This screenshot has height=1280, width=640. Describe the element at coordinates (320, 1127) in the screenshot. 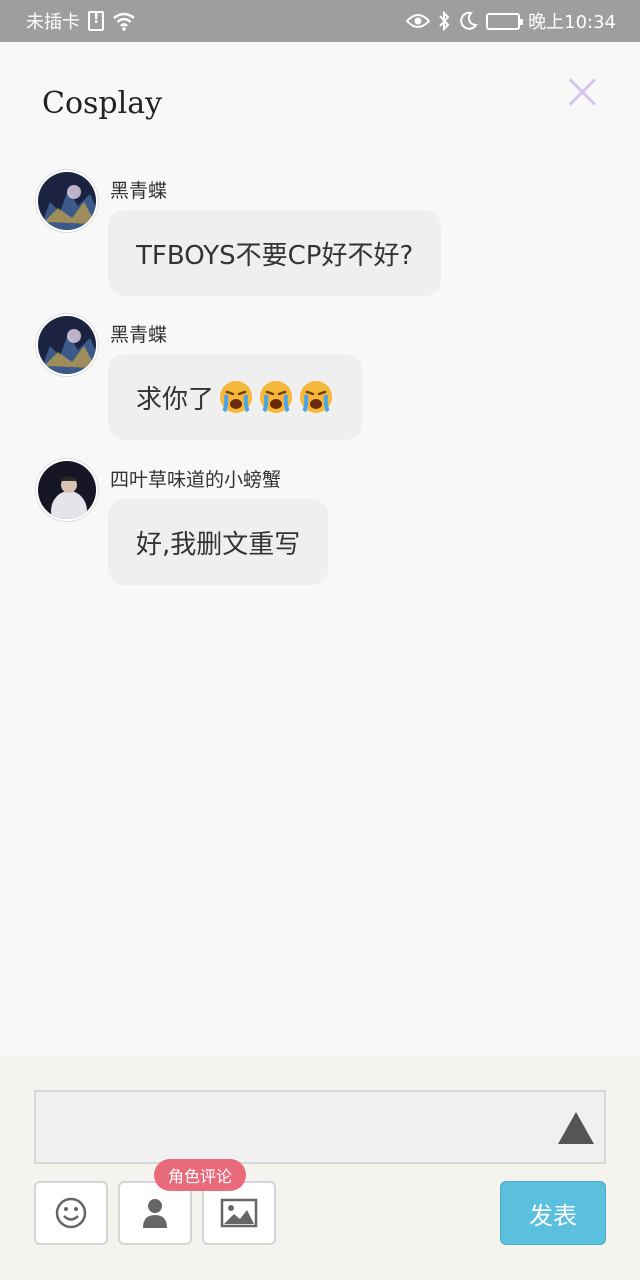

I see `comment-input` at that location.